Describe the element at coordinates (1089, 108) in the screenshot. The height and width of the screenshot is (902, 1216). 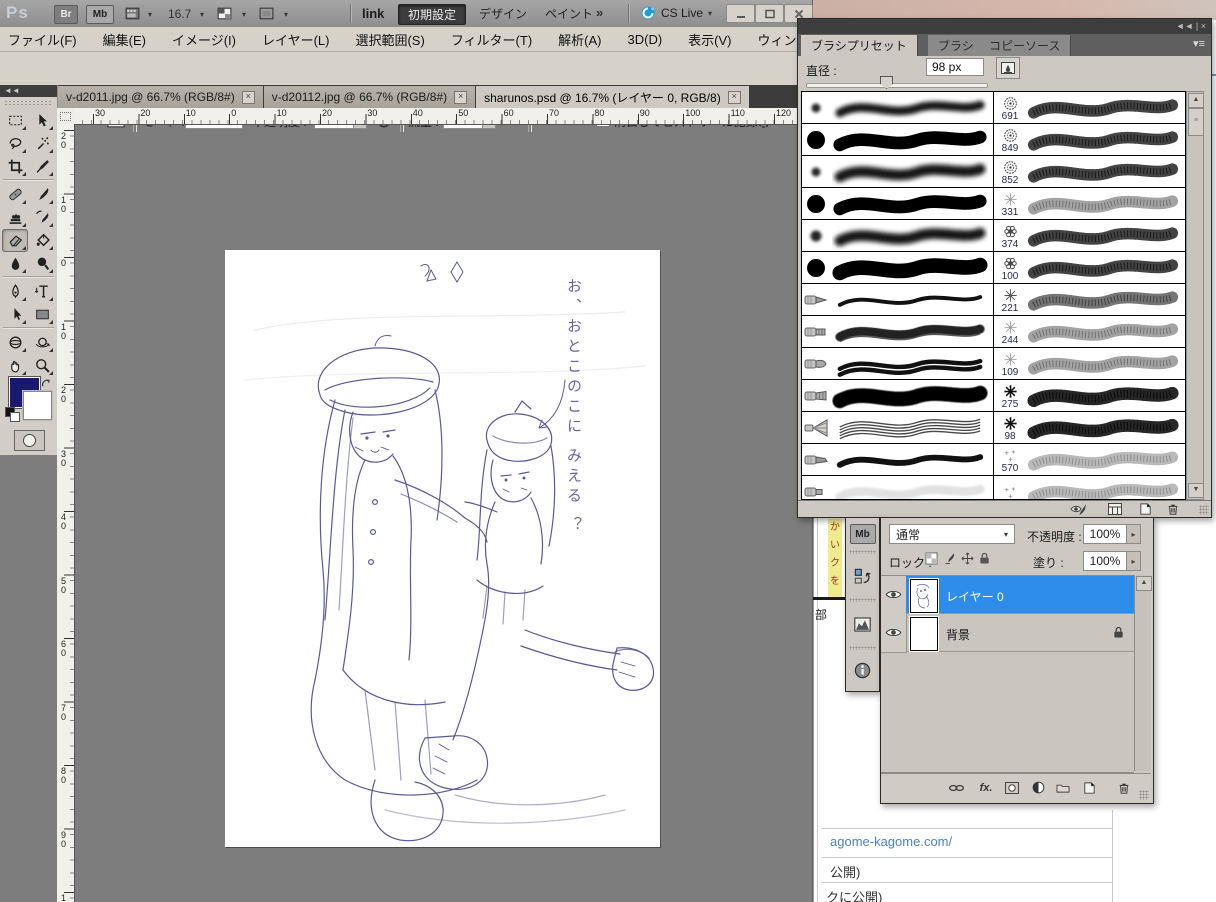
I see `brush-preset-item: 691` at that location.